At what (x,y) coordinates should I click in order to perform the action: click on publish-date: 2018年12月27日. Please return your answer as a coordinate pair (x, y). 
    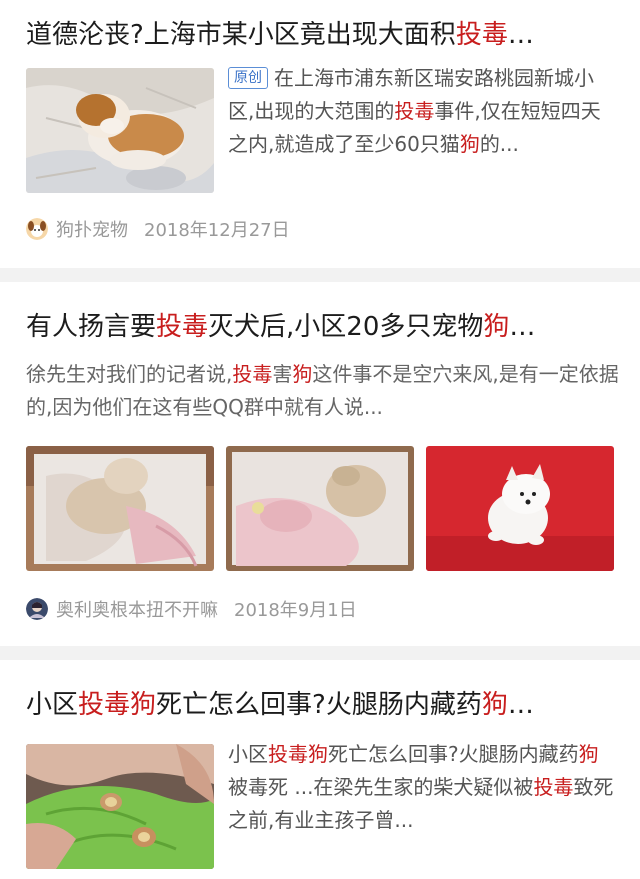
    Looking at the image, I should click on (217, 230).